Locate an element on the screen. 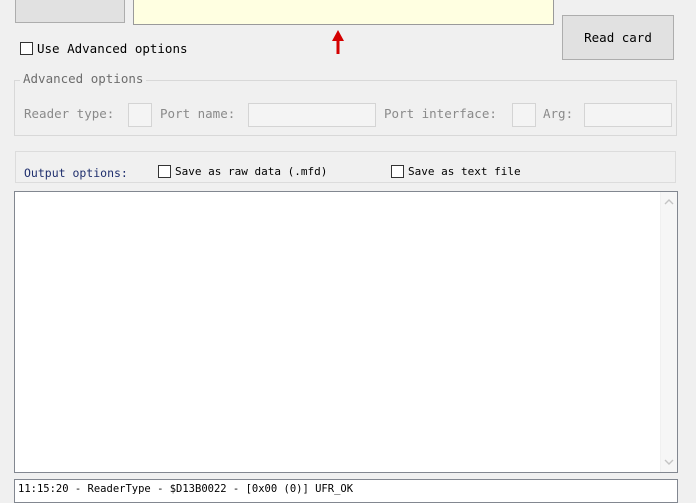  top-left-button is located at coordinates (70, 11).